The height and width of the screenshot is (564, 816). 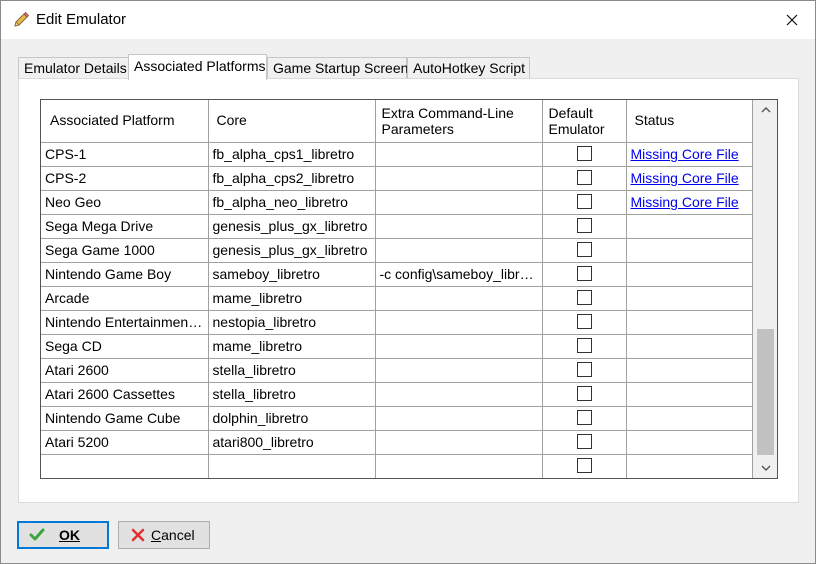 I want to click on table-row: Arcade mame_libretro, so click(x=397, y=298).